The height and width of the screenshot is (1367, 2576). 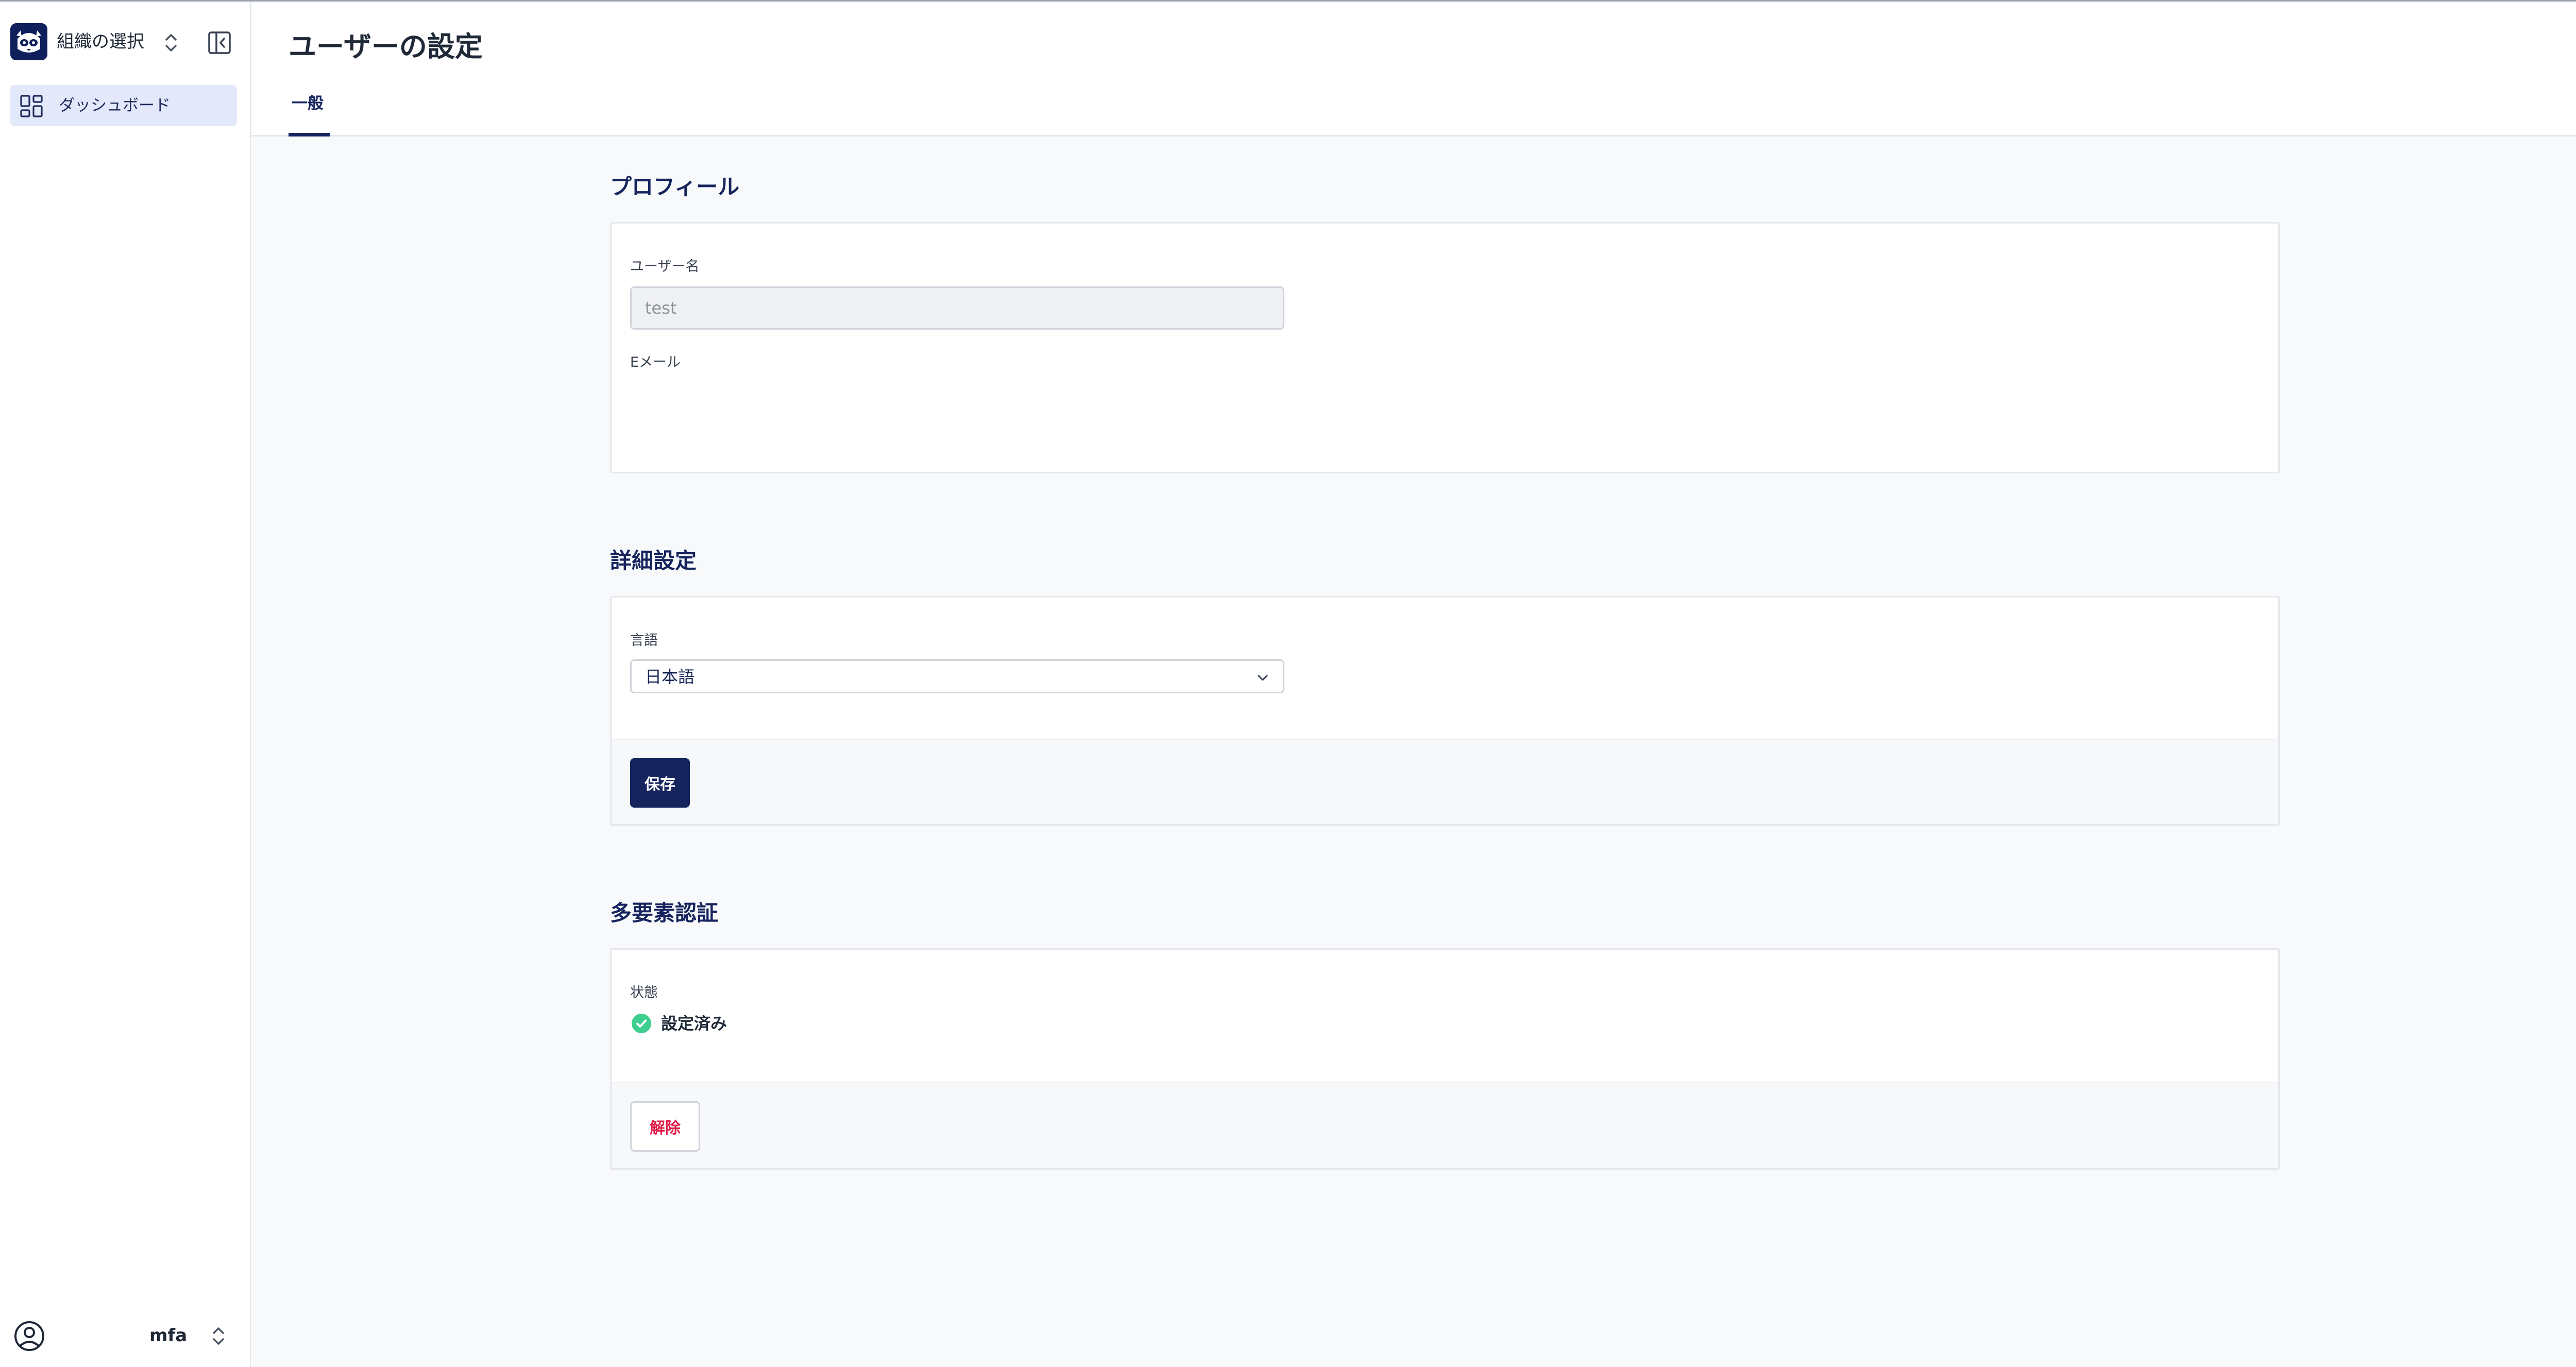 What do you see at coordinates (124, 1336) in the screenshot?
I see `user-menu: mfa` at bounding box center [124, 1336].